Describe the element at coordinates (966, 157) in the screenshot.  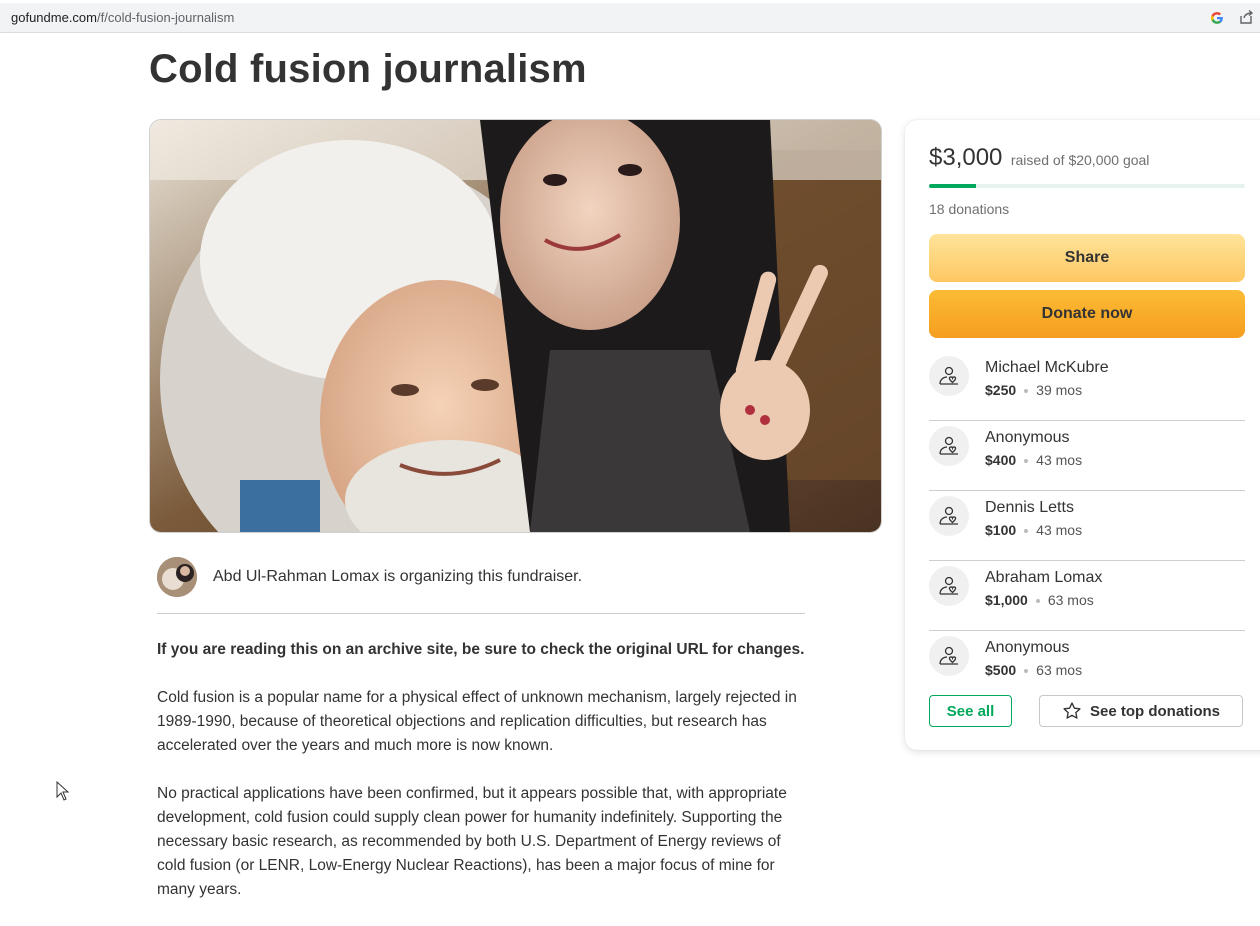
I see `raised-amount: $3,000` at that location.